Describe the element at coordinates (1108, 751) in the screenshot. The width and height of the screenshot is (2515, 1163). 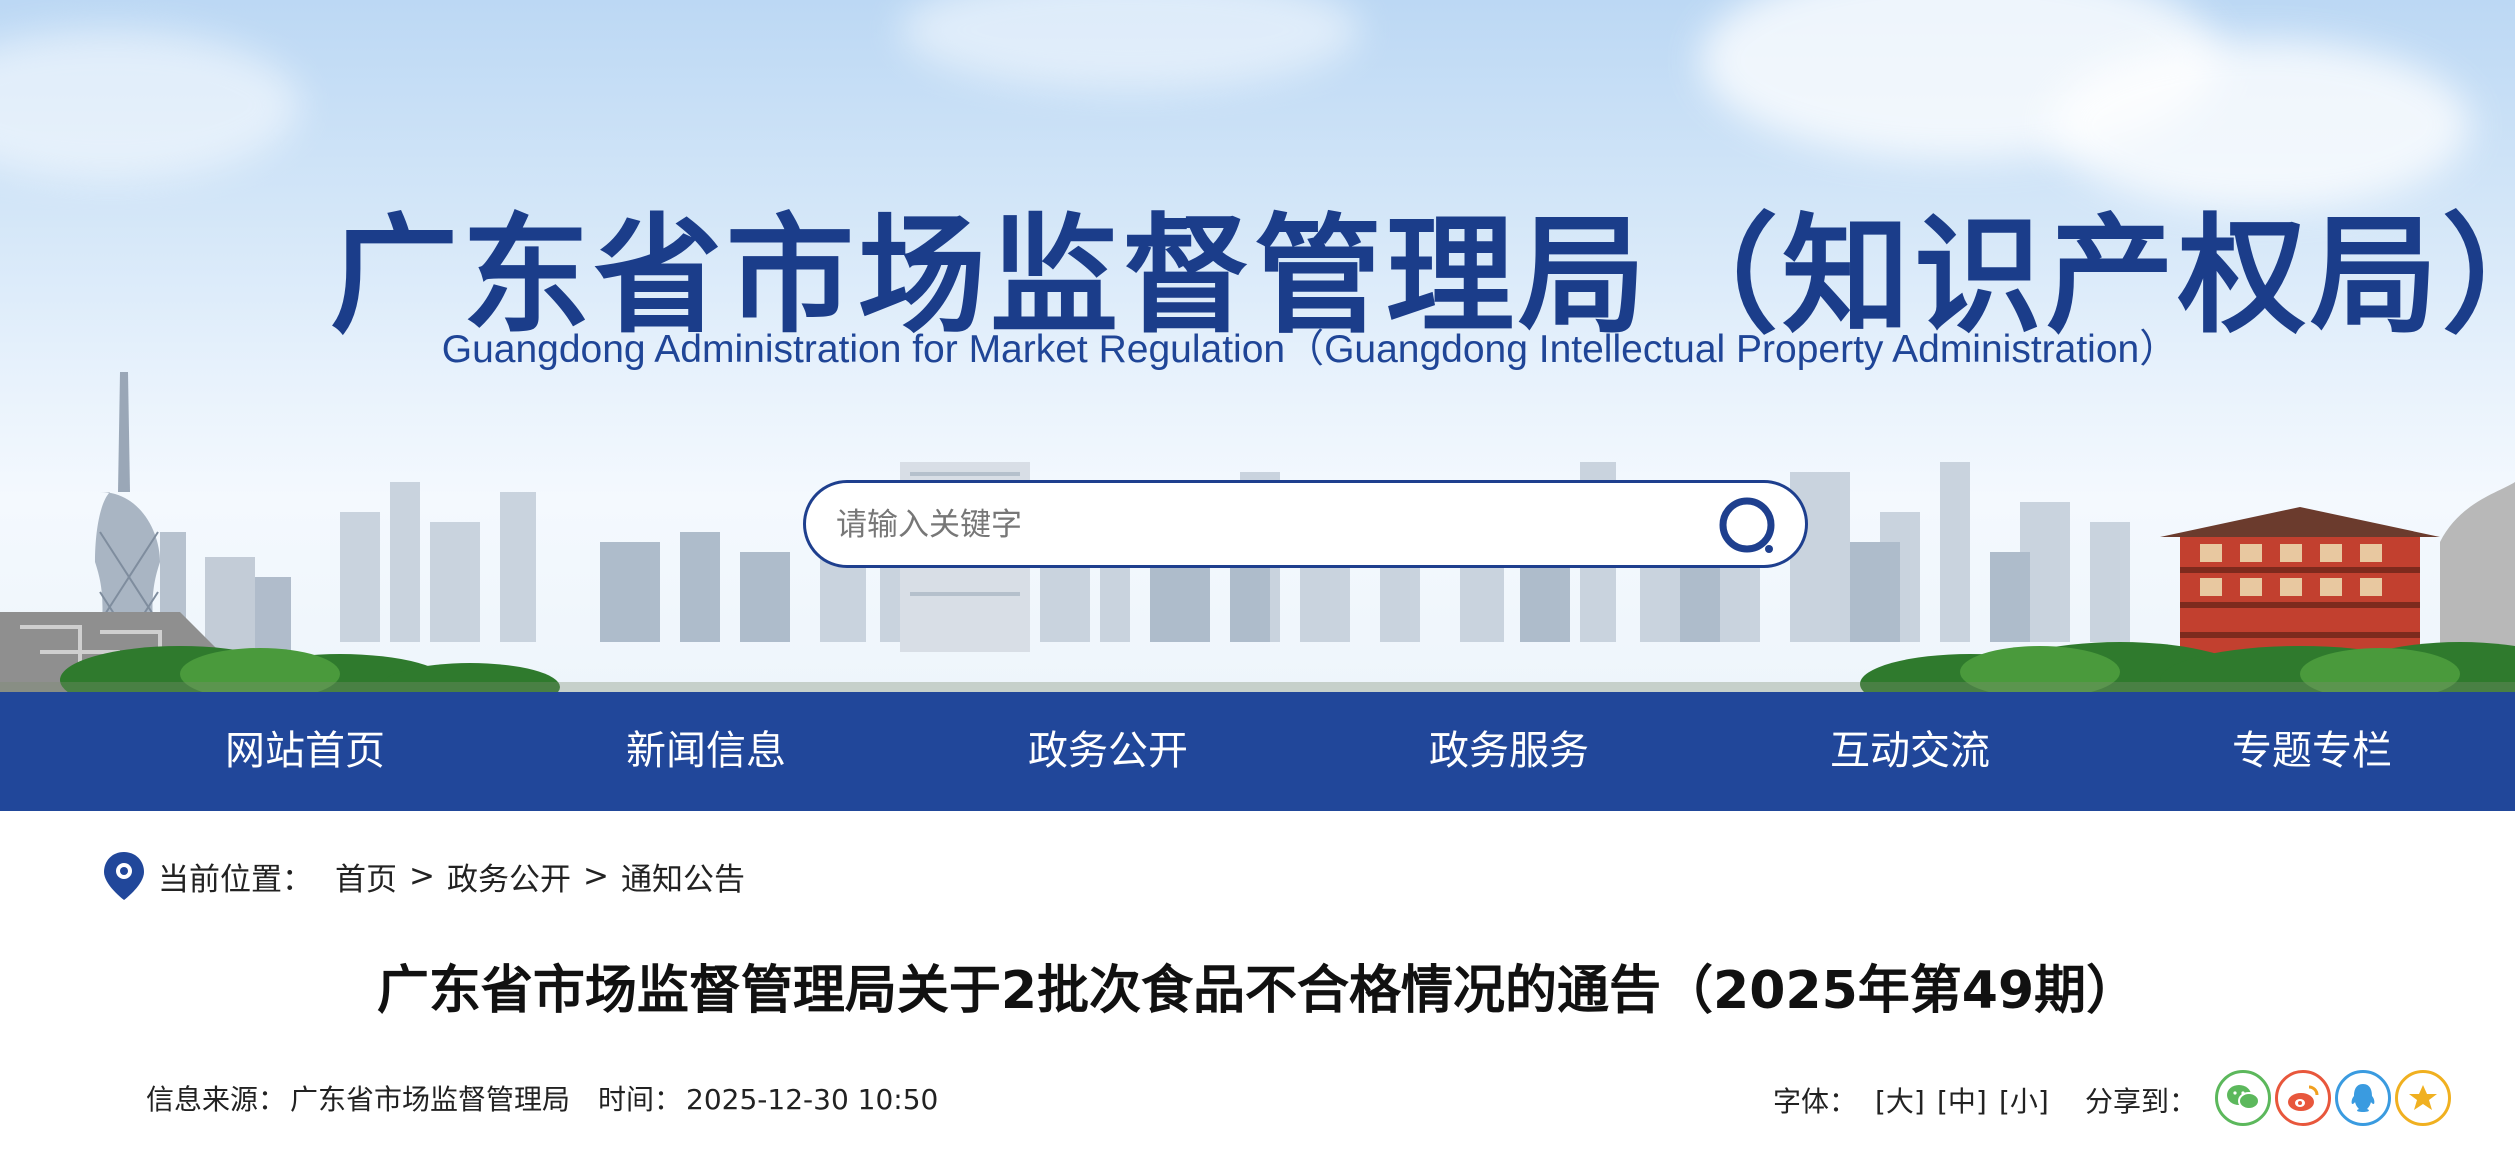
I see `nav-item-gov-affairs: 政务公开` at that location.